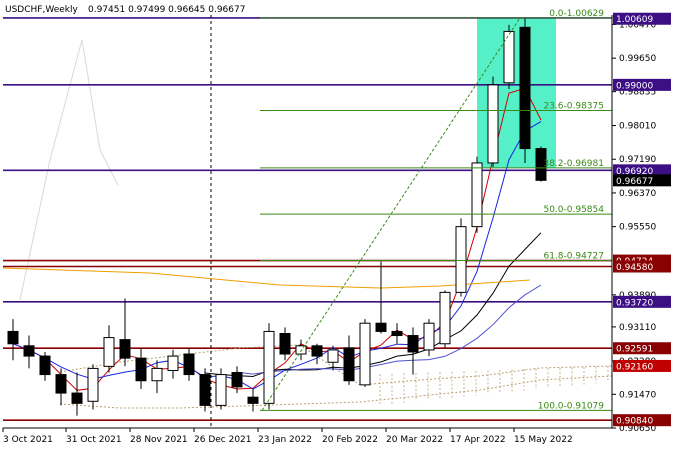 The width and height of the screenshot is (675, 450). What do you see at coordinates (634, 303) in the screenshot?
I see `price-badge-label: 0.93720` at bounding box center [634, 303].